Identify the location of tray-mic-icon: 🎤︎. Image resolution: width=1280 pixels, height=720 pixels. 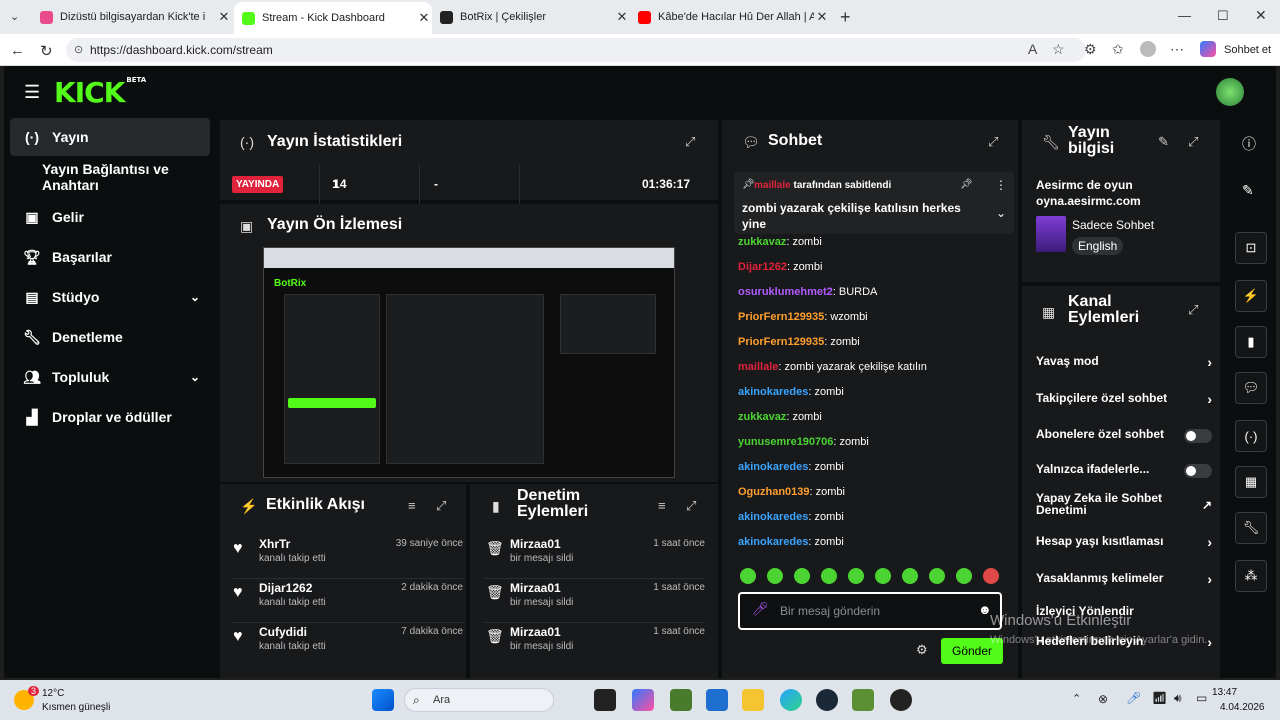
(1133, 698).